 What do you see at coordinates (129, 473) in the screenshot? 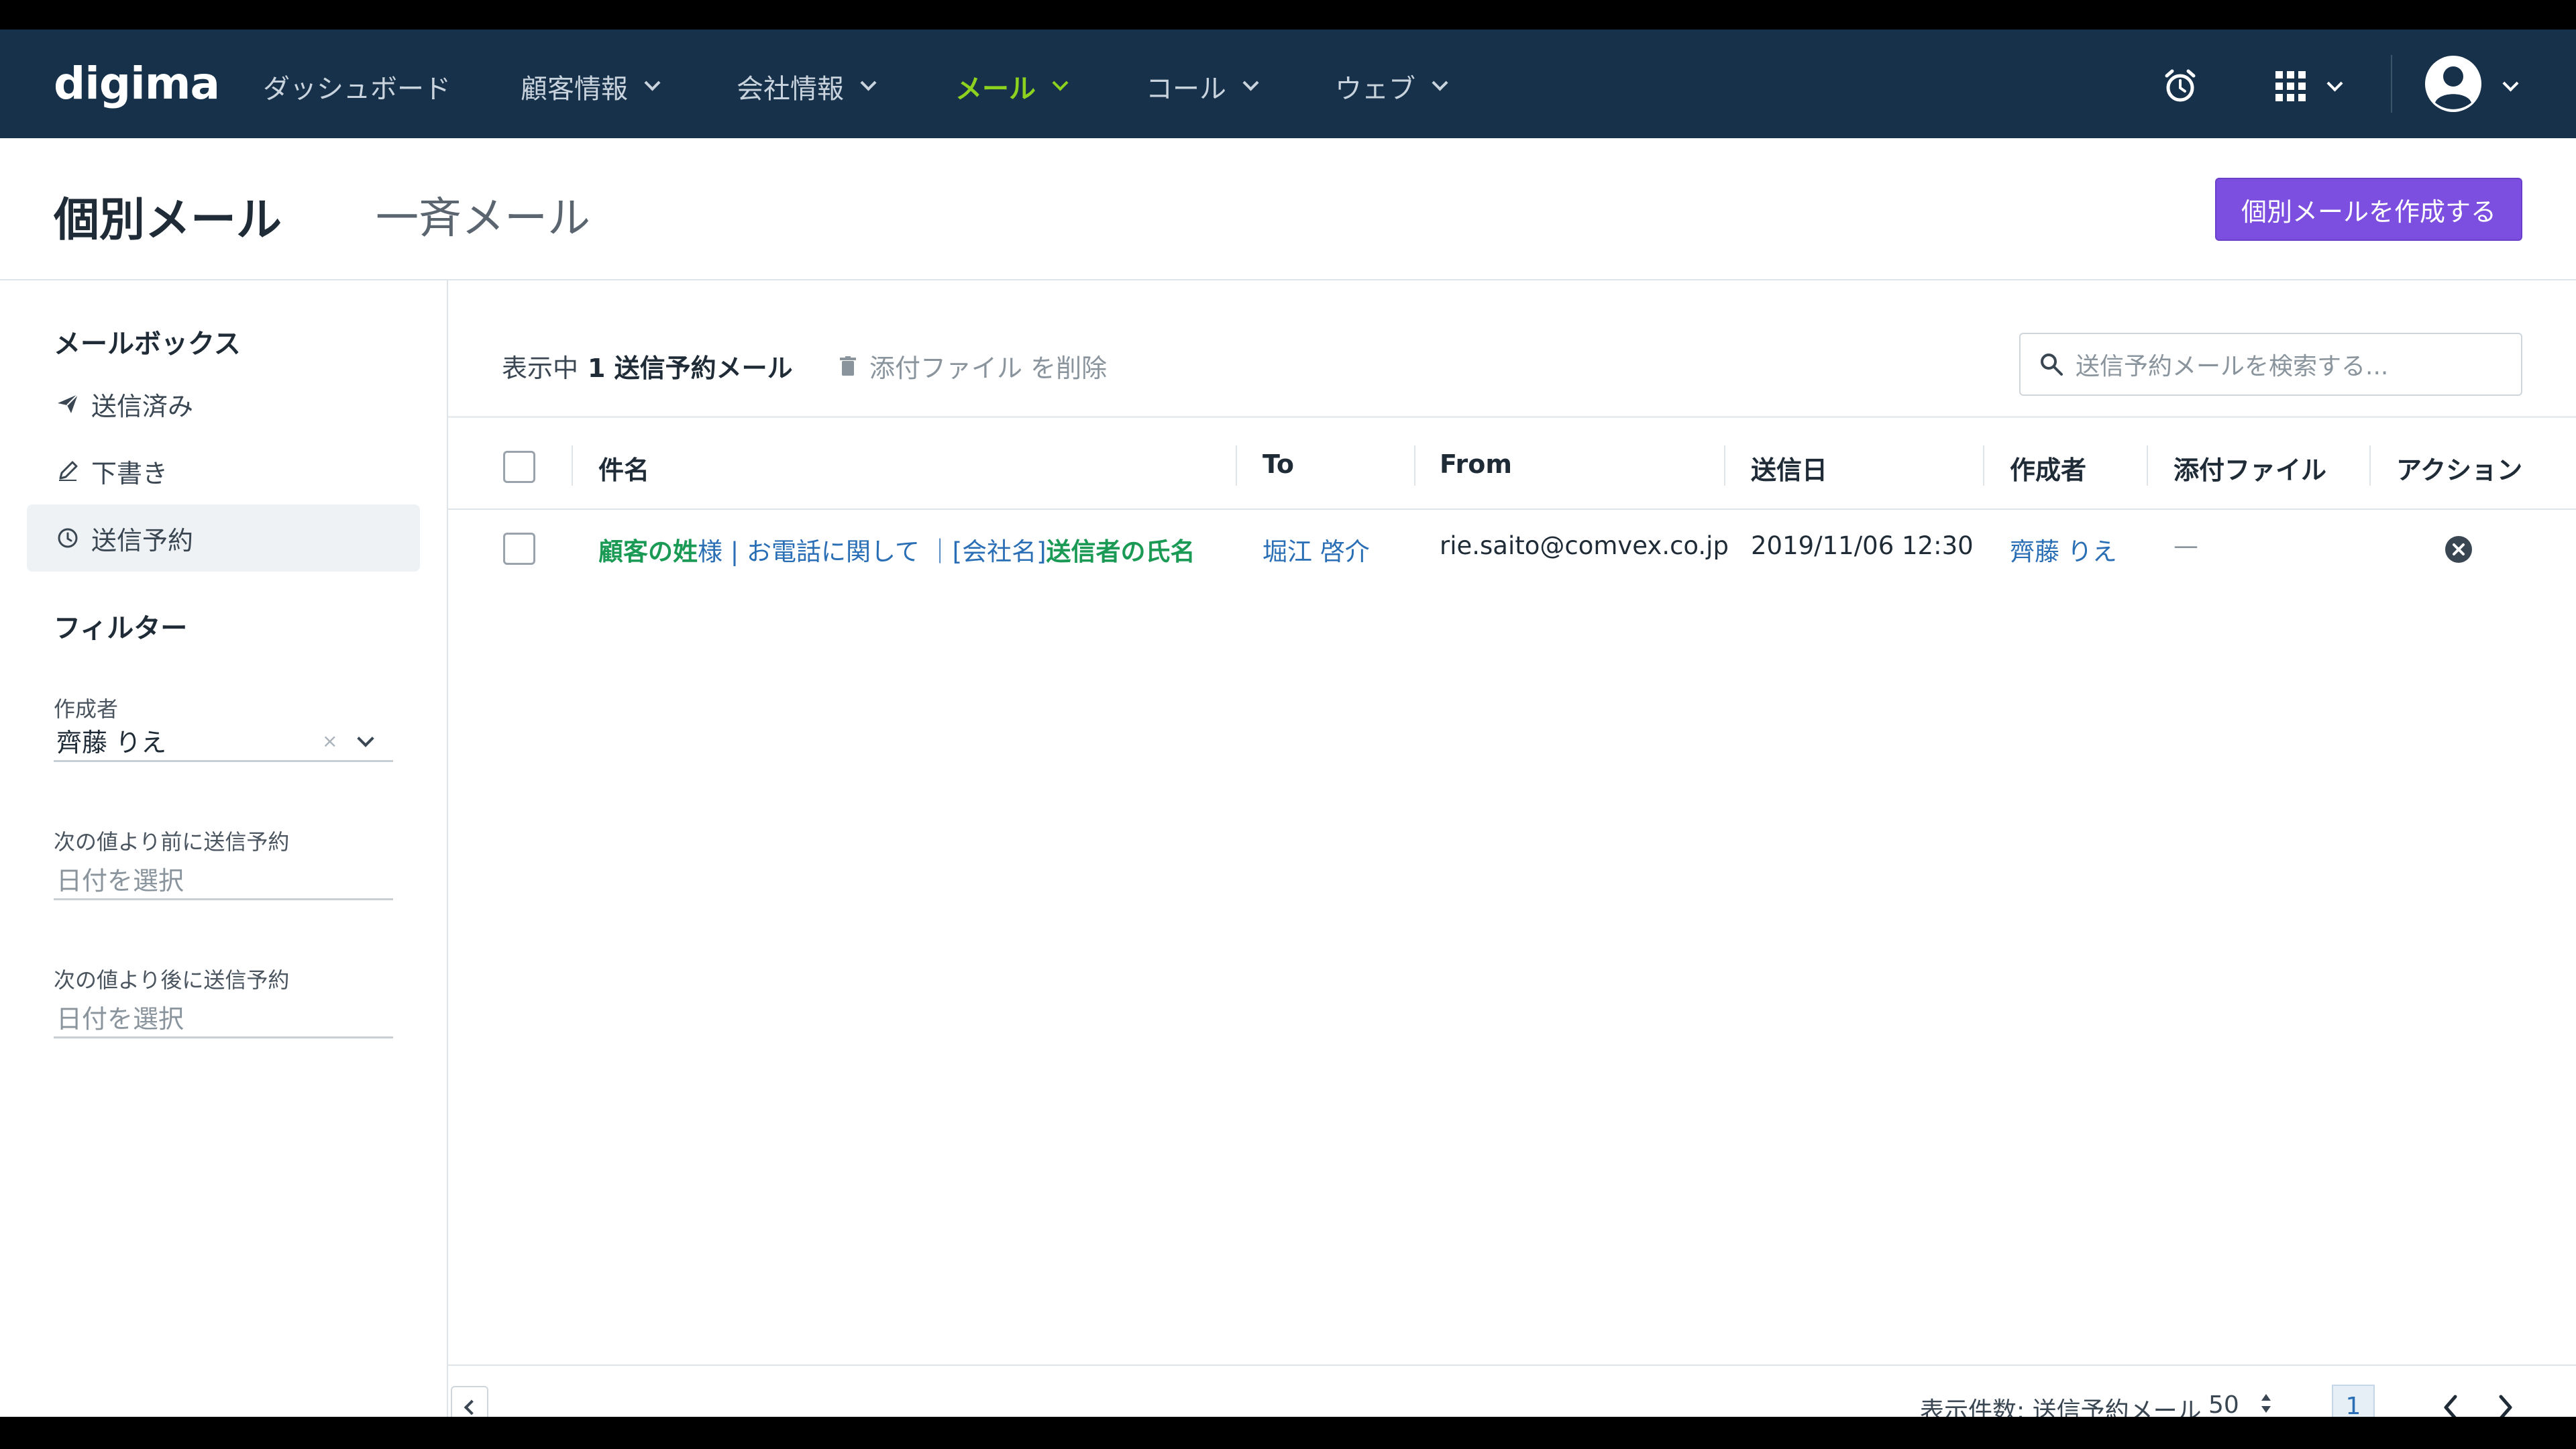
I see `sidebar-item-label: 下書き` at bounding box center [129, 473].